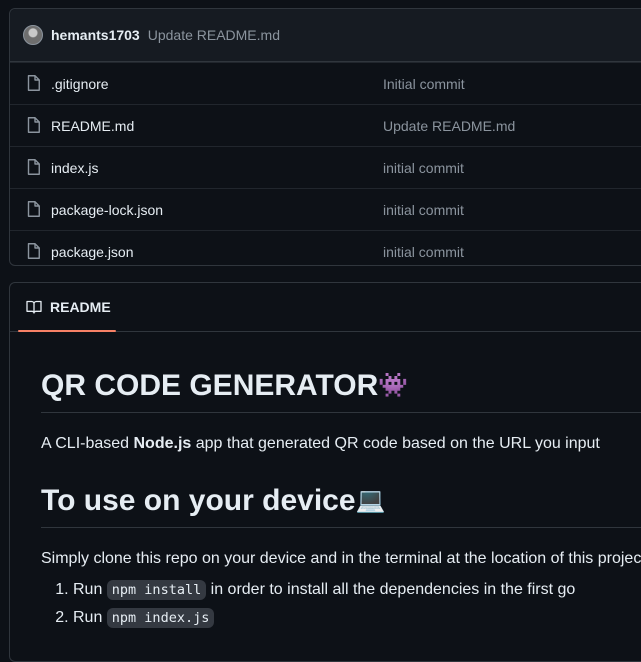 The height and width of the screenshot is (662, 641). What do you see at coordinates (210, 385) in the screenshot?
I see `readme-title-text: QR CODE GENERATOR` at bounding box center [210, 385].